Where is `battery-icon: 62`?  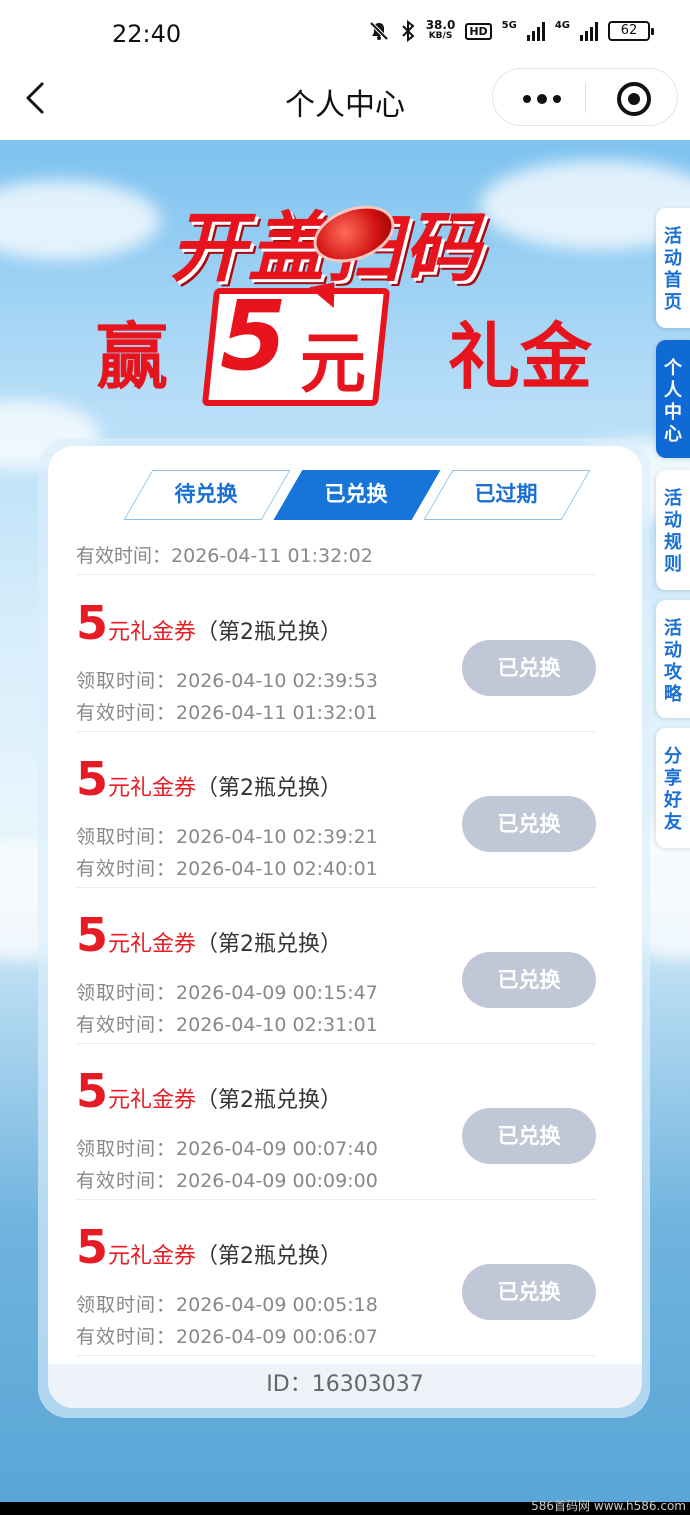
battery-icon: 62 is located at coordinates (631, 31).